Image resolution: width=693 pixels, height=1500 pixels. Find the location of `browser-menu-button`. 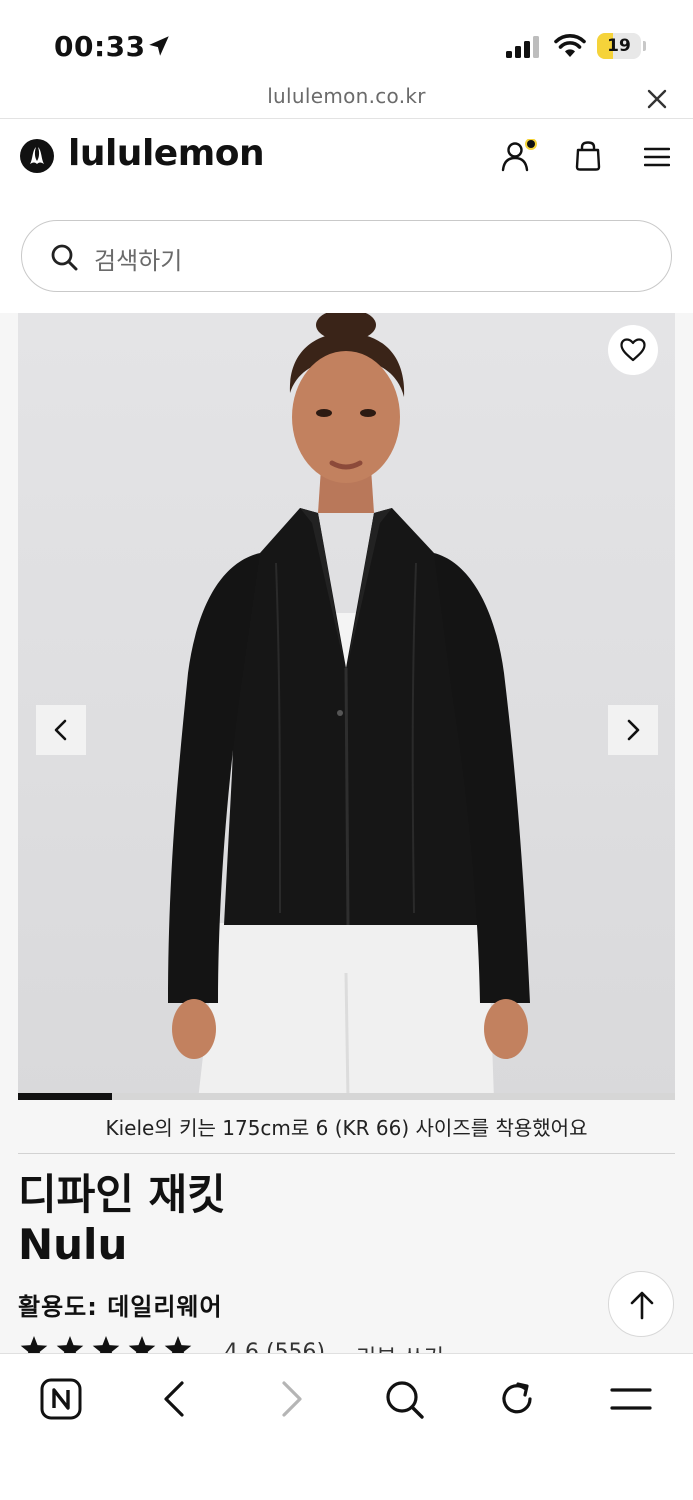

browser-menu-button is located at coordinates (631, 1399).